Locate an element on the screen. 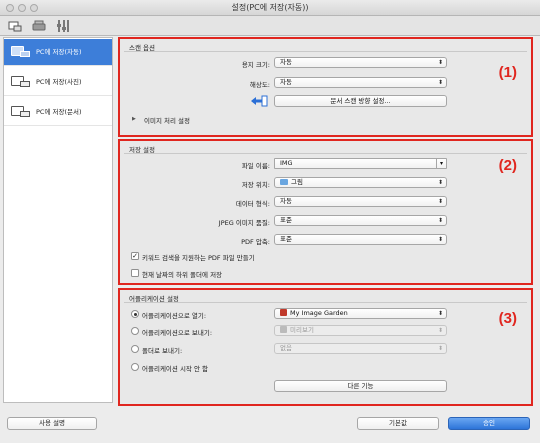 The width and height of the screenshot is (540, 443). keyword-pdf-label: 키워드 검색을 지원하는 PDF 파일 만들기 is located at coordinates (198, 258).